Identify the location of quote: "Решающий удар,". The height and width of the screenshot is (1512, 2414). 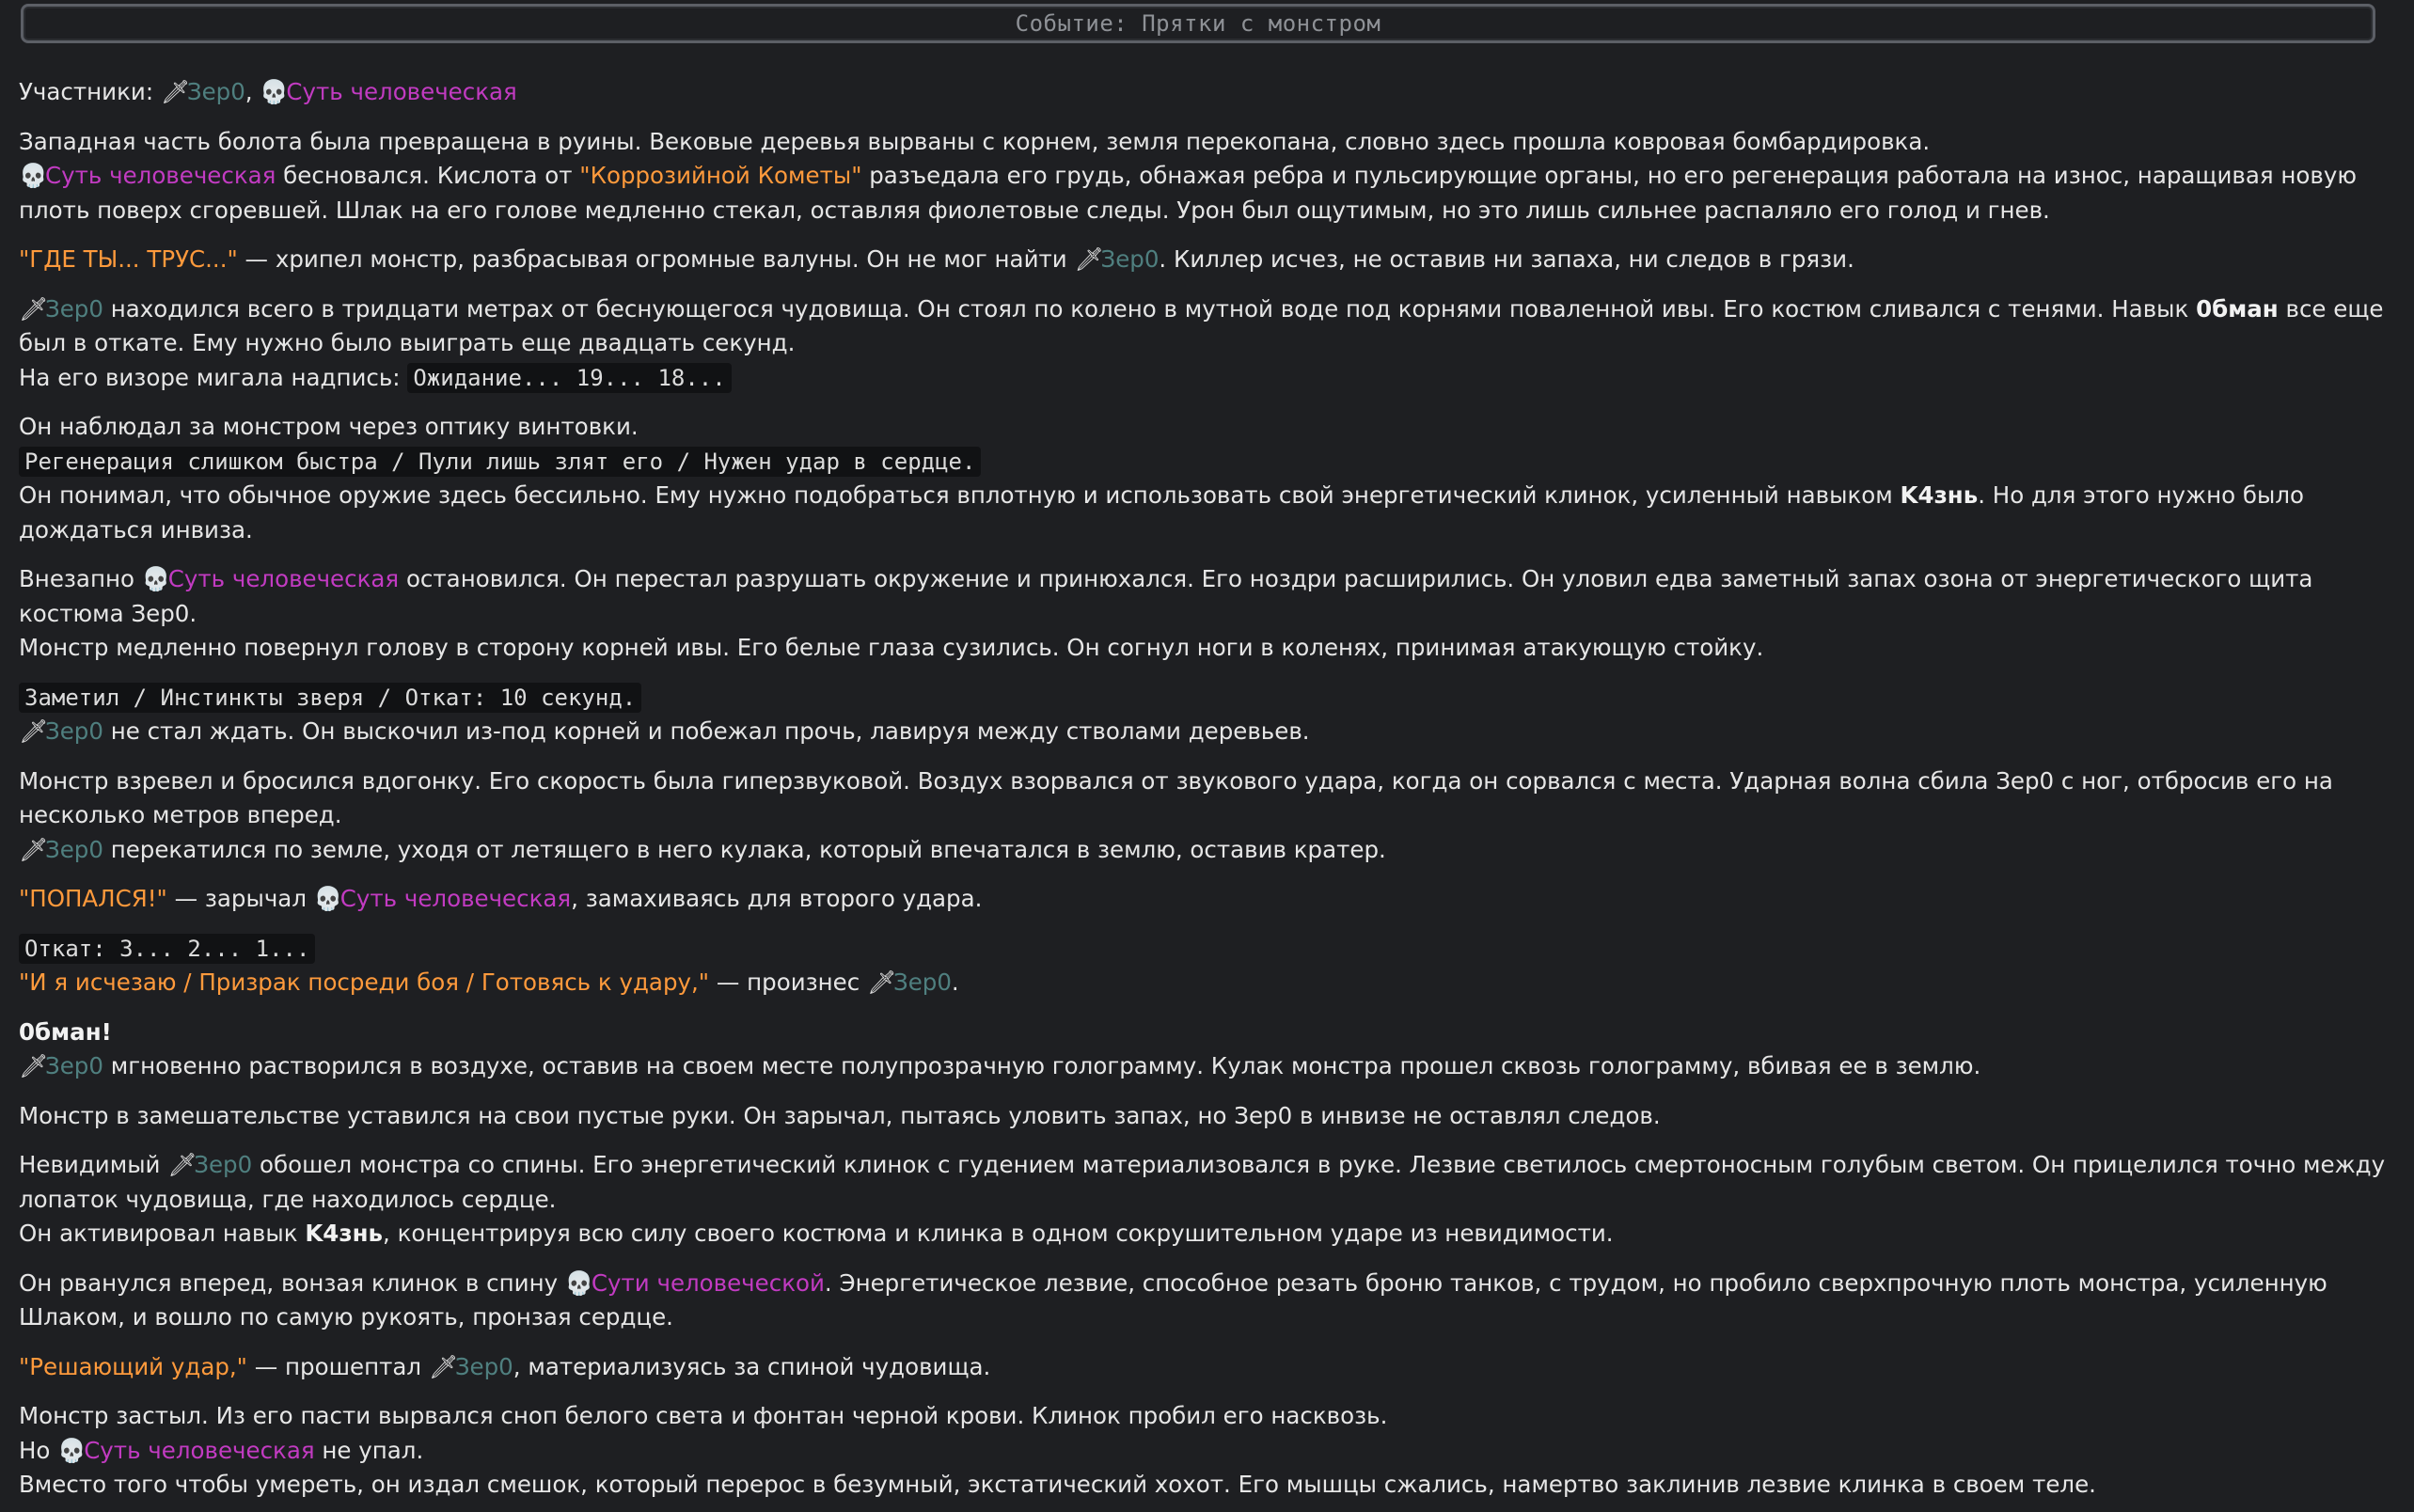
(133, 1366).